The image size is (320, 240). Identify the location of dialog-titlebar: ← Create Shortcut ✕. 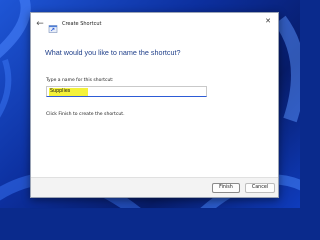
(154, 24).